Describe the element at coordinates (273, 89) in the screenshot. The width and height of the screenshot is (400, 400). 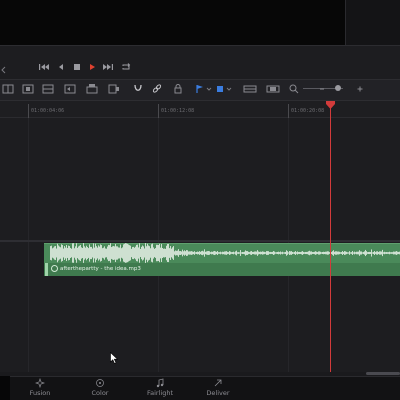
I see `zoom-detail-icon` at that location.